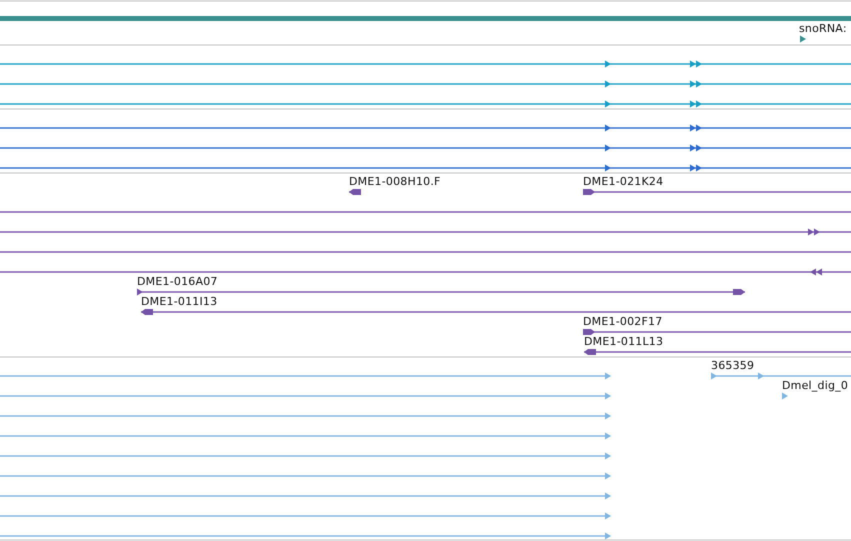  What do you see at coordinates (177, 281) in the screenshot?
I see `feature-label: DME1-016A07` at bounding box center [177, 281].